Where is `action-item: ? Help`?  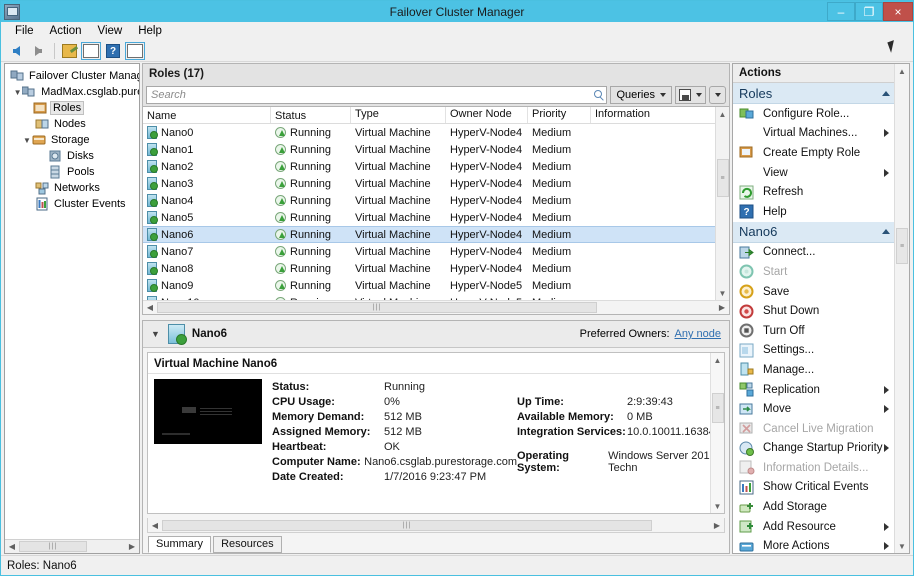 action-item: ? Help is located at coordinates (814, 211).